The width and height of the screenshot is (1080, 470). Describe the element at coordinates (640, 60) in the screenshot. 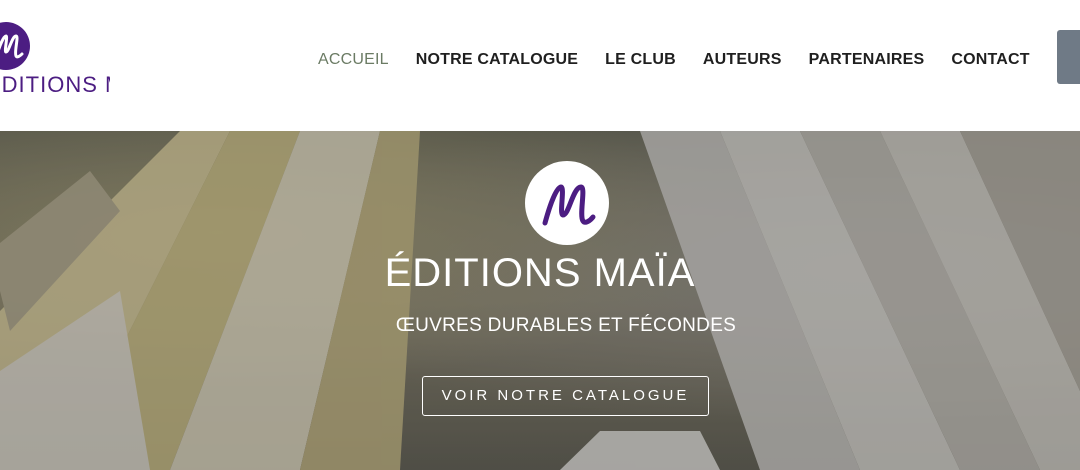

I see `nav-item-club: LE CLUB` at that location.